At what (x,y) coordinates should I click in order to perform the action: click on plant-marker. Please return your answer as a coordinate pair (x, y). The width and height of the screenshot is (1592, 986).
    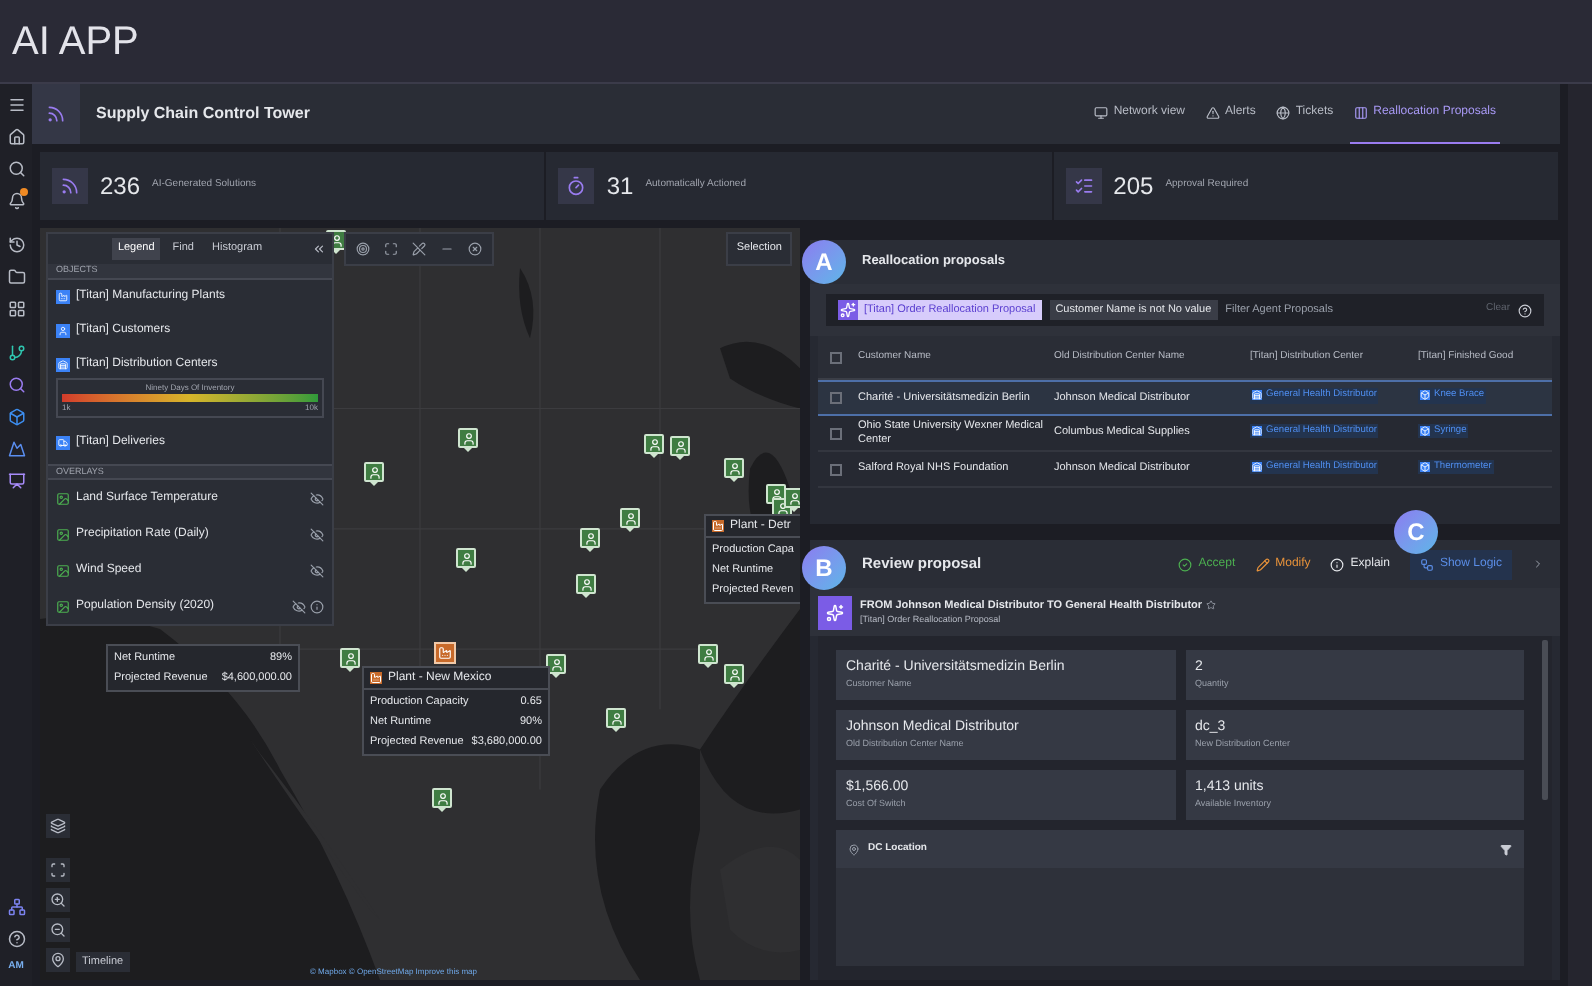
    Looking at the image, I should click on (445, 653).